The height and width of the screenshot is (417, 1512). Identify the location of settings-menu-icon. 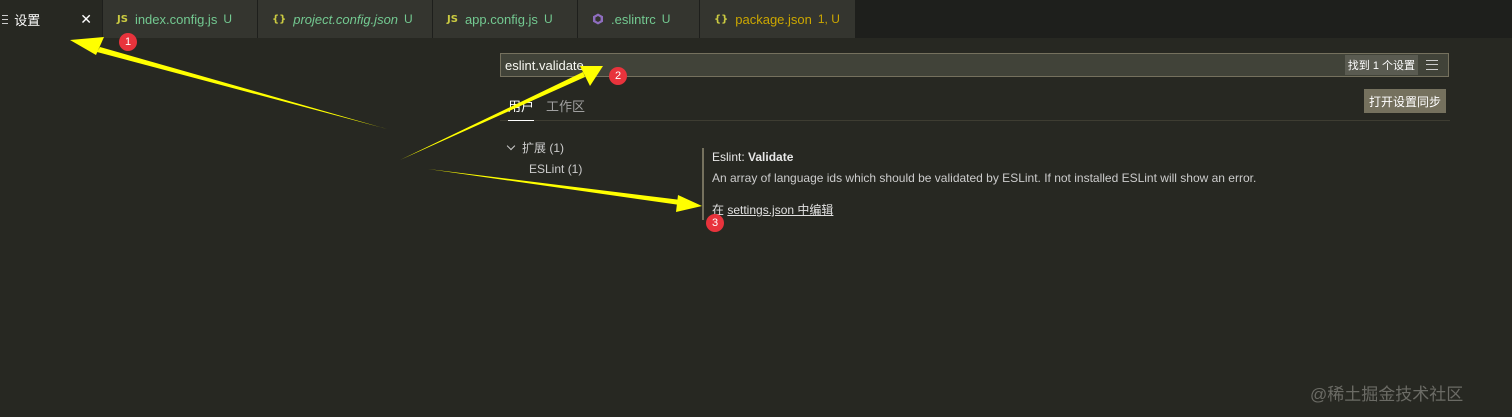
(5, 19).